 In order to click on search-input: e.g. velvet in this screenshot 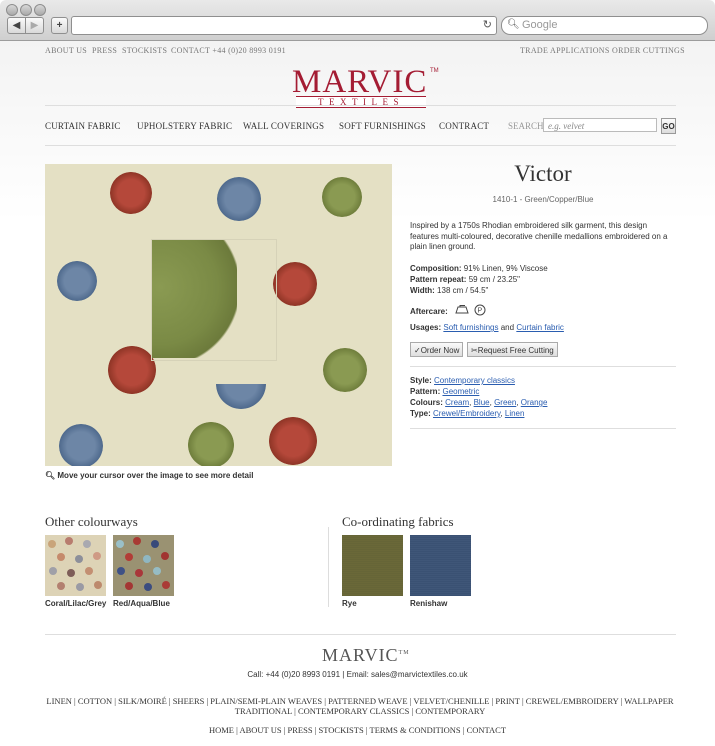, I will do `click(600, 125)`.